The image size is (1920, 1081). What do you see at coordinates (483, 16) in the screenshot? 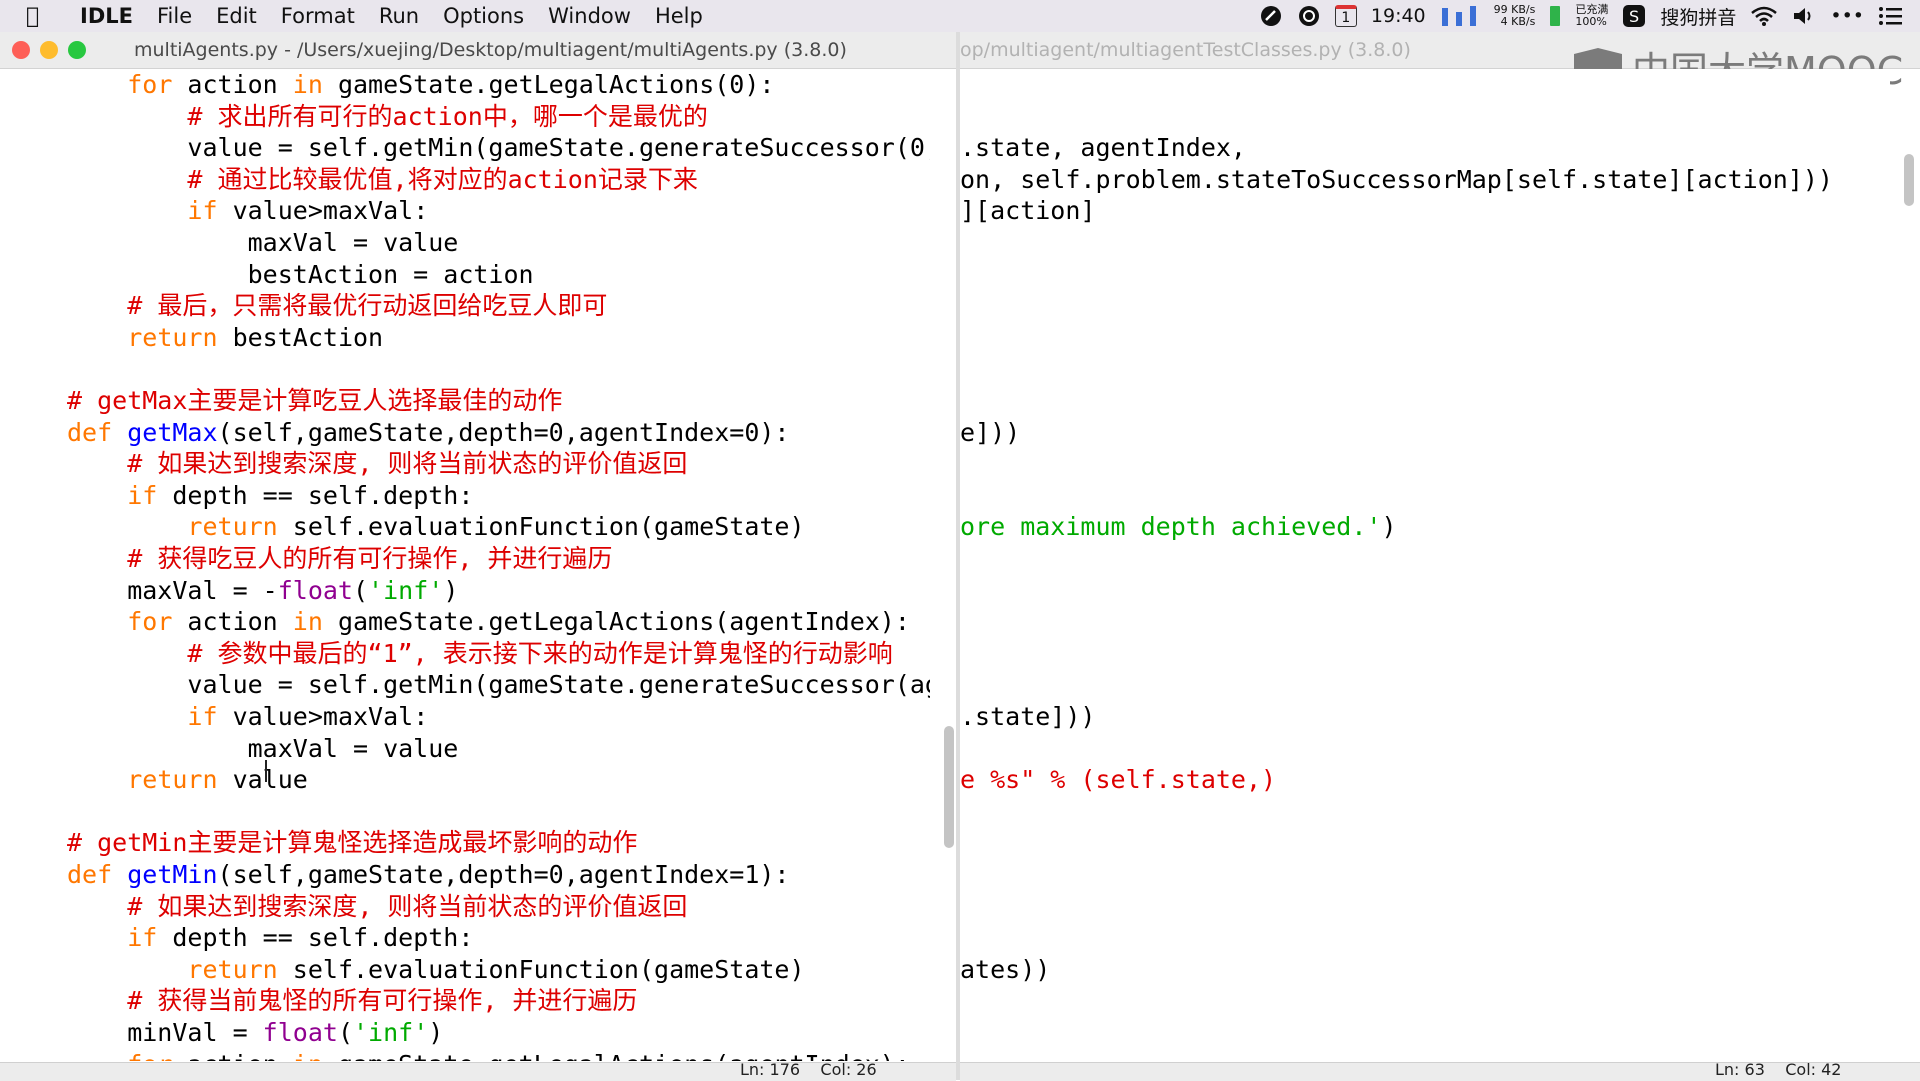
I see `menu-options: Options` at bounding box center [483, 16].